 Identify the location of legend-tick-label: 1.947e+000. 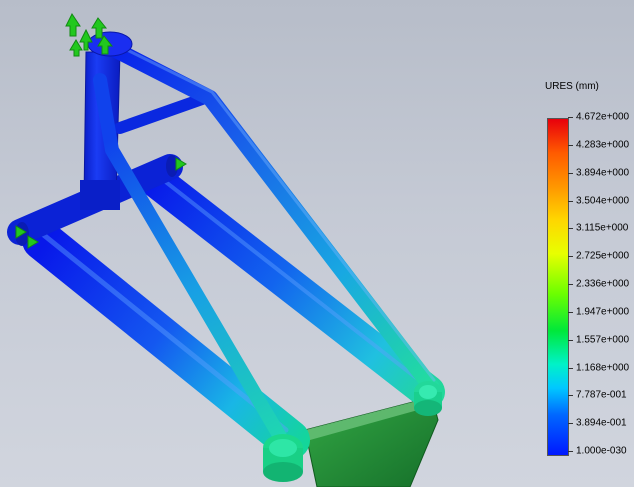
(603, 312).